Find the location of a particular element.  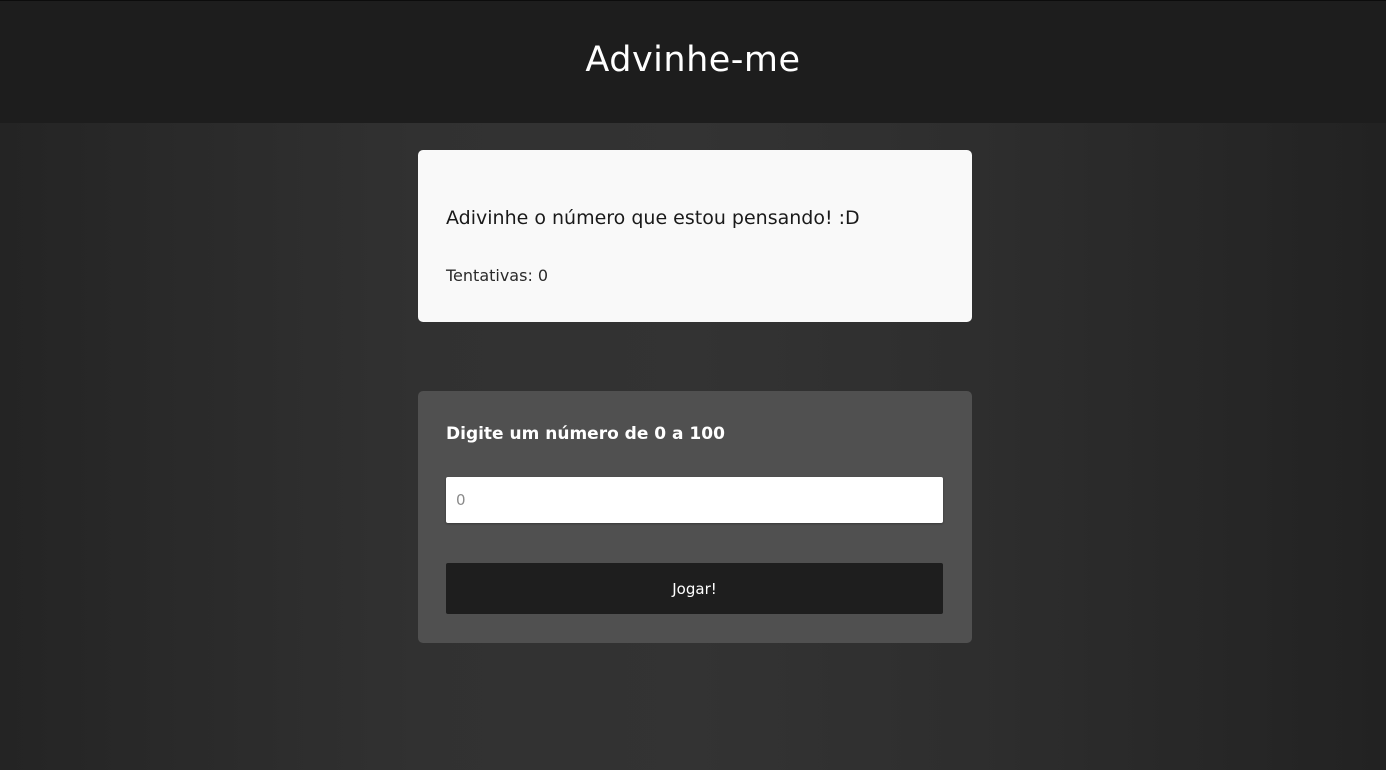

guess-prompt: Digite um número de 0 a 100 is located at coordinates (585, 434).